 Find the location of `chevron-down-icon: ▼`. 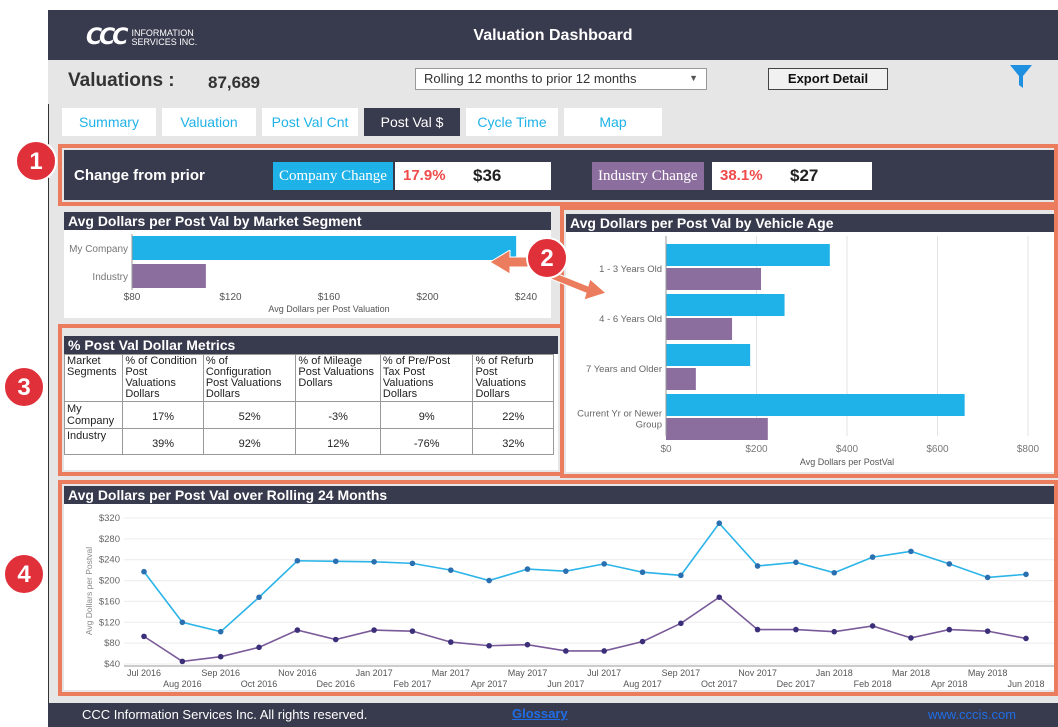

chevron-down-icon: ▼ is located at coordinates (693, 78).